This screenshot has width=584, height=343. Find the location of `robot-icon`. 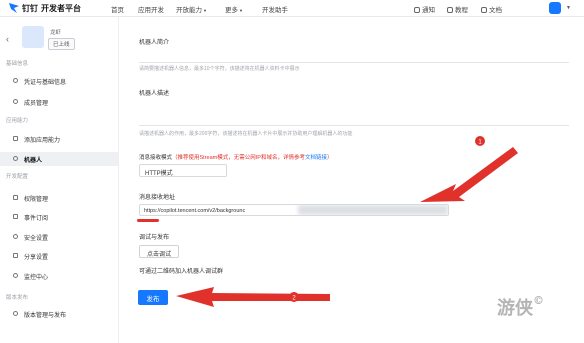

robot-icon is located at coordinates (15, 158).